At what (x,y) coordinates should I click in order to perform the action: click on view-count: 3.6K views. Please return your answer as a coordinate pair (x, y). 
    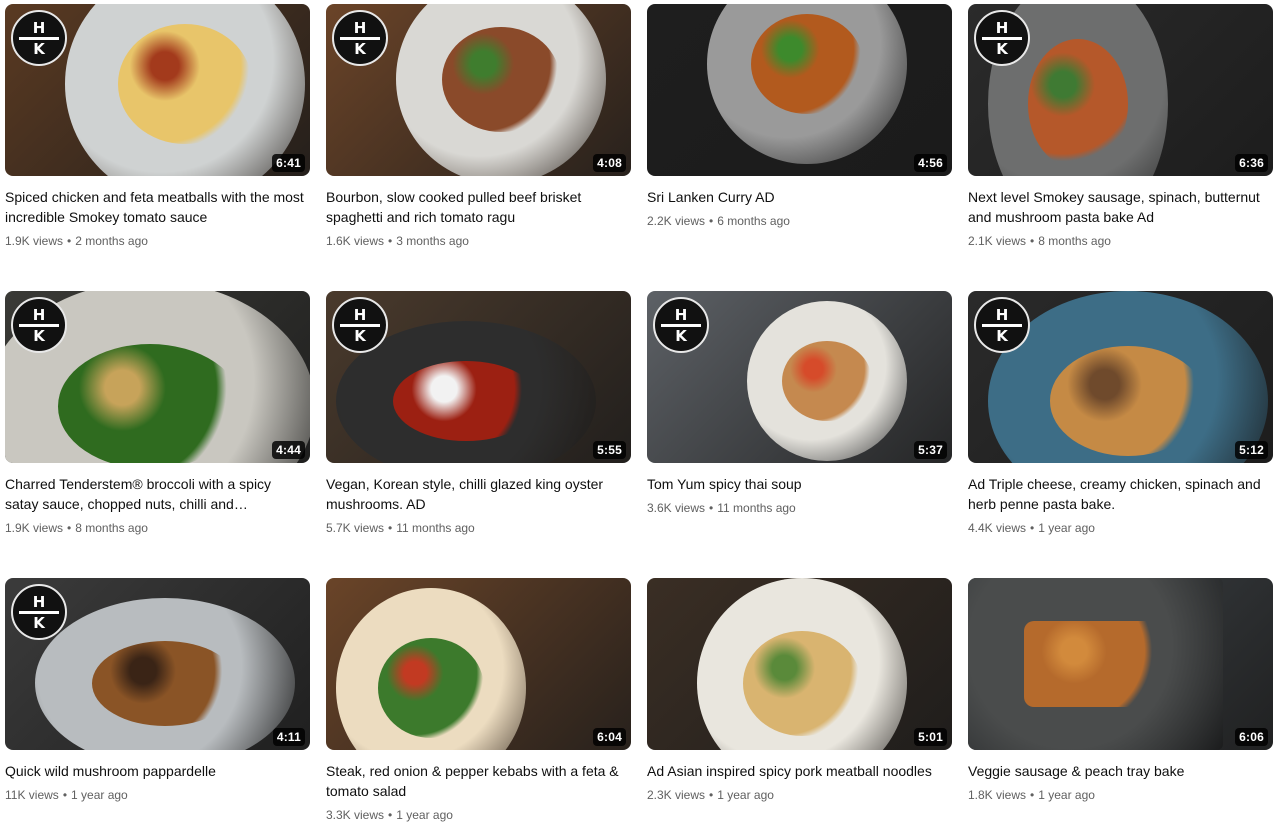
    Looking at the image, I should click on (676, 508).